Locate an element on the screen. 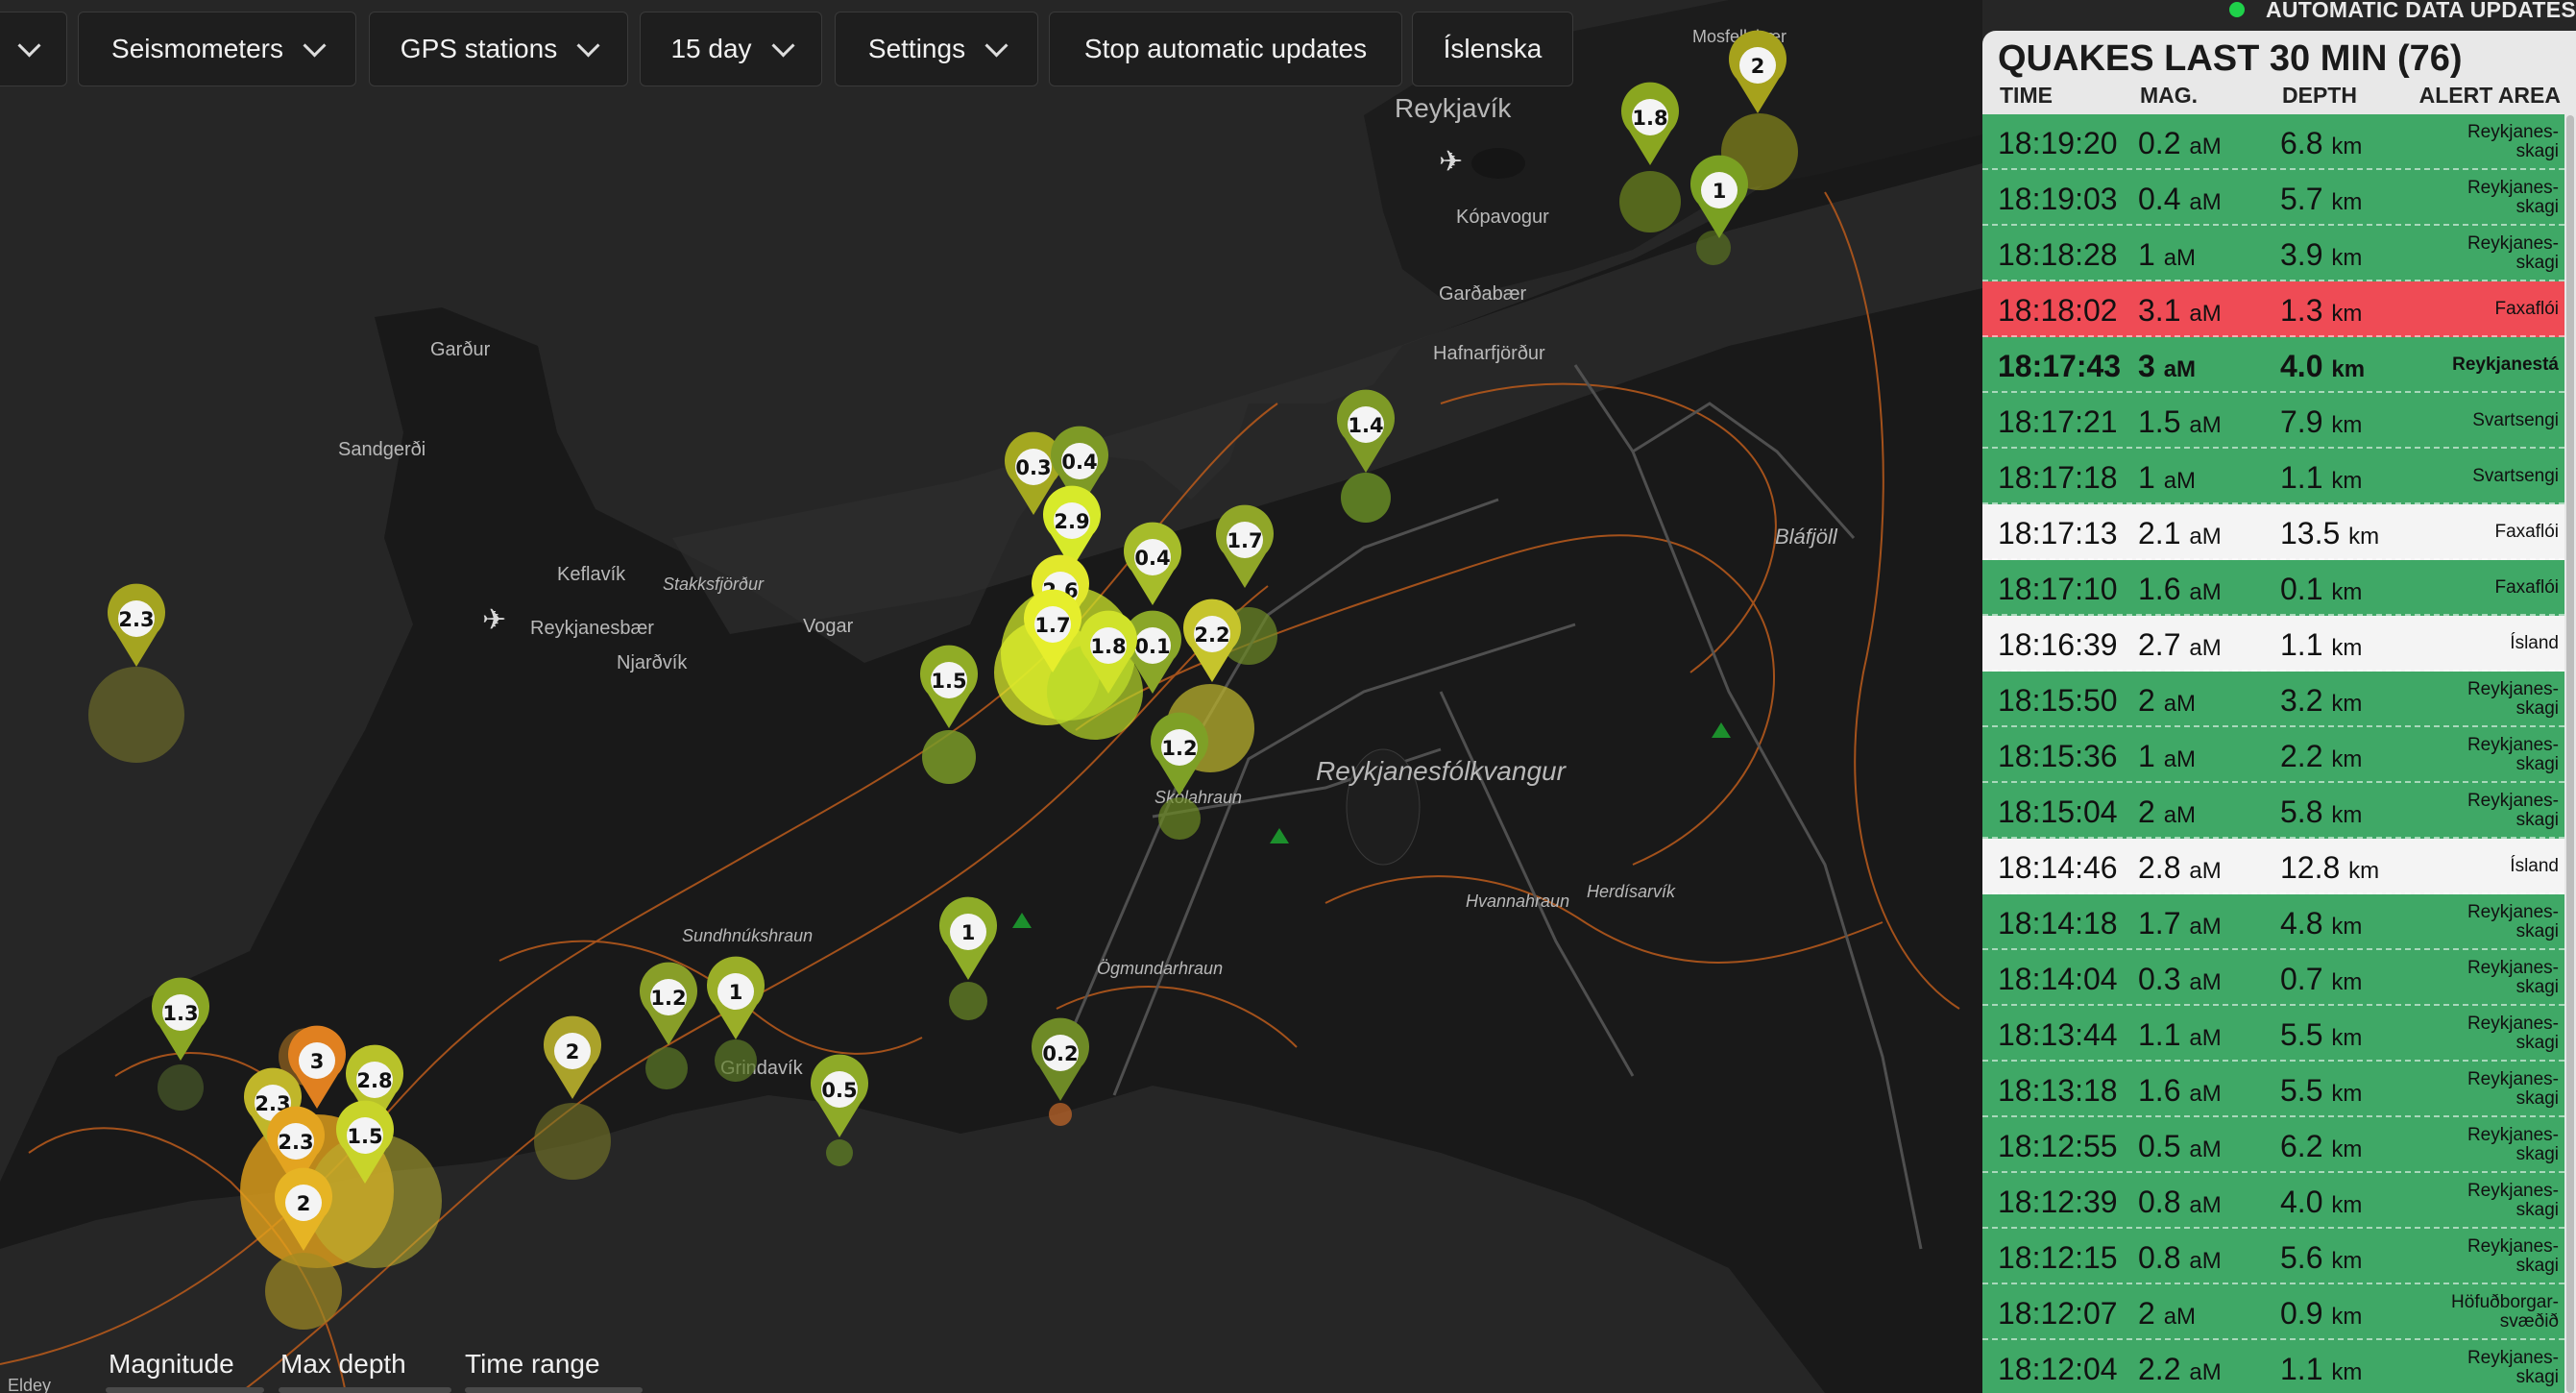  auto-update-status: AUTOMATIC DATA UPDATES is located at coordinates (2402, 12).